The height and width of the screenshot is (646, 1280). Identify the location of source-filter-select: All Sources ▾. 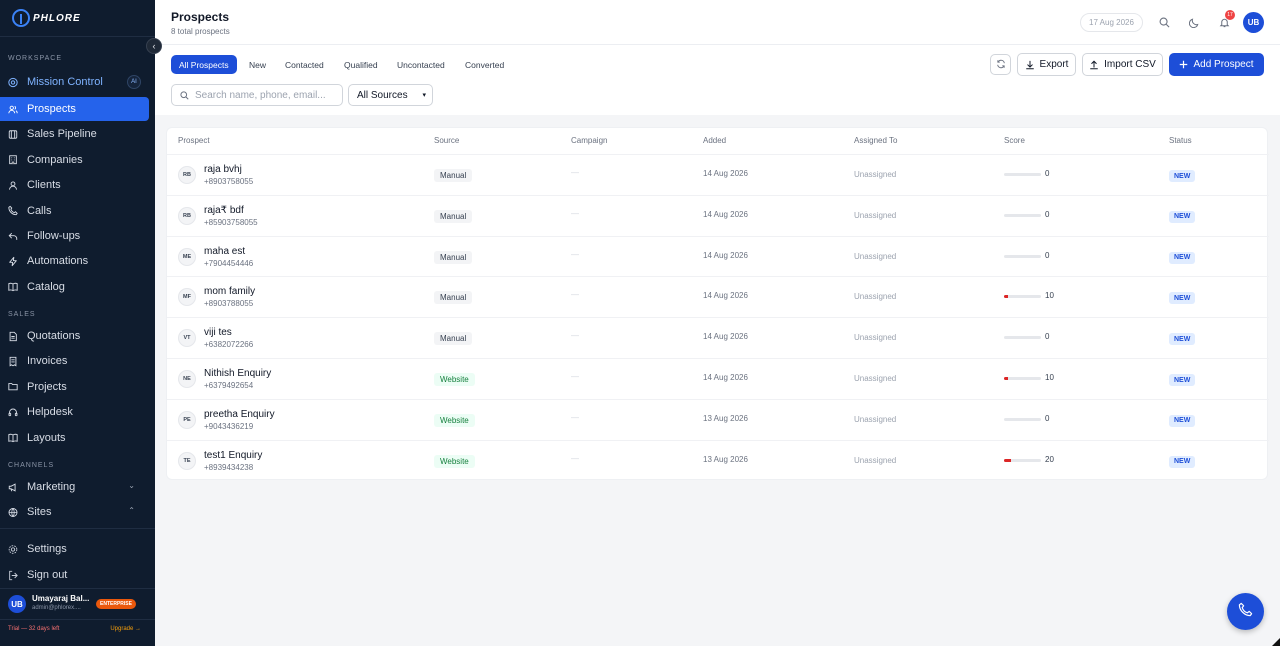
(390, 95).